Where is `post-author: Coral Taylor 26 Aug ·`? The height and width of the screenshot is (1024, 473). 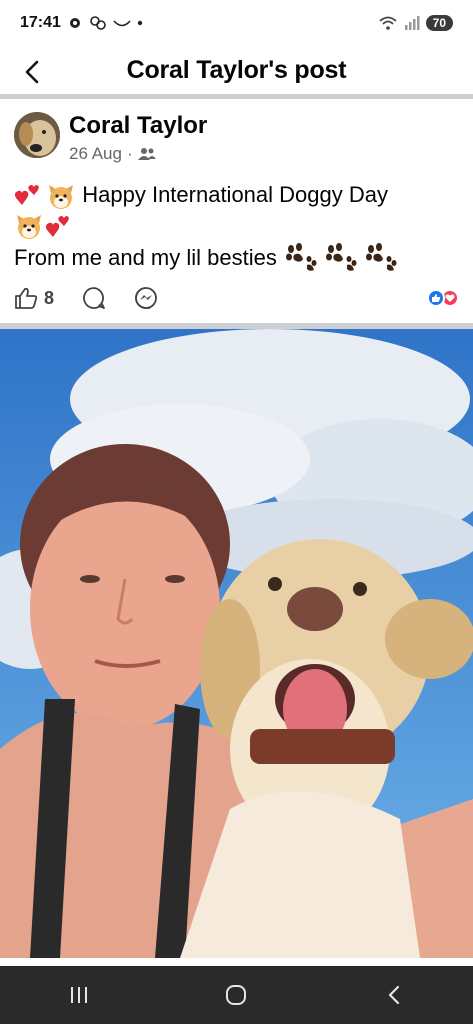
post-author: Coral Taylor 26 Aug · is located at coordinates (110, 138).